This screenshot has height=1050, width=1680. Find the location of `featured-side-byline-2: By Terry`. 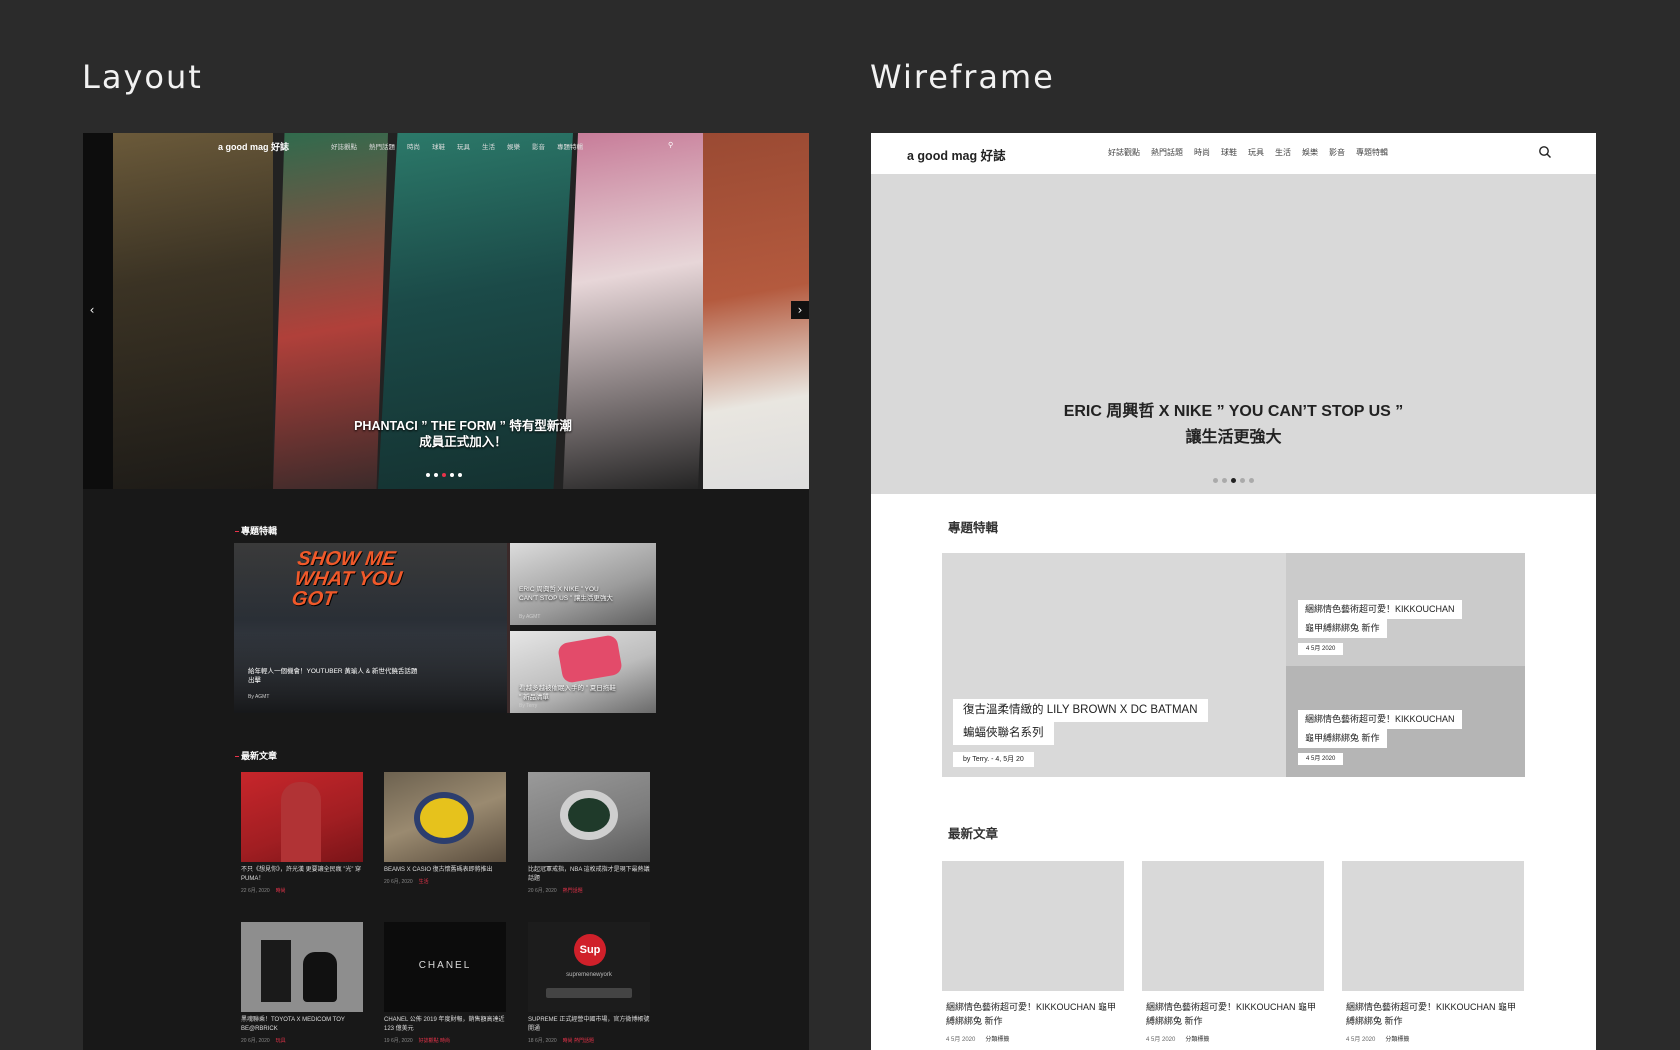

featured-side-byline-2: By Terry is located at coordinates (528, 706).